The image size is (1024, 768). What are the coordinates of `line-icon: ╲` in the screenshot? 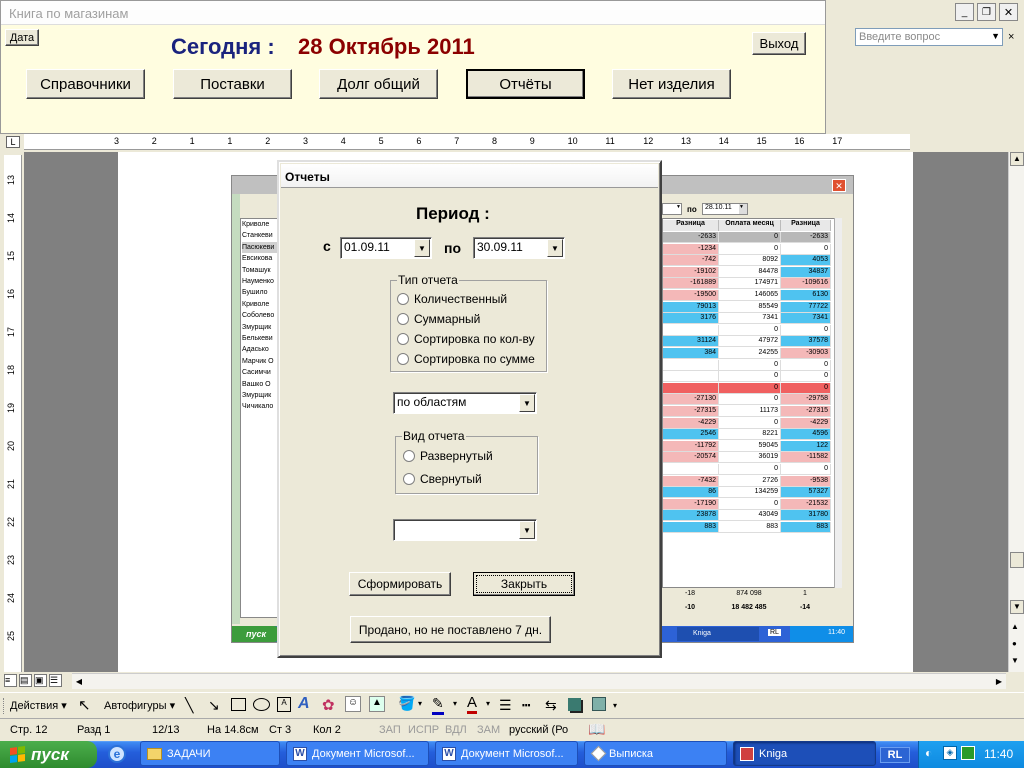 It's located at (189, 705).